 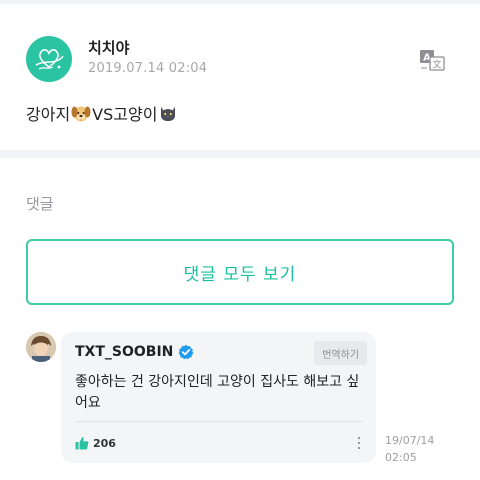 I want to click on author-avatar, so click(x=49, y=59).